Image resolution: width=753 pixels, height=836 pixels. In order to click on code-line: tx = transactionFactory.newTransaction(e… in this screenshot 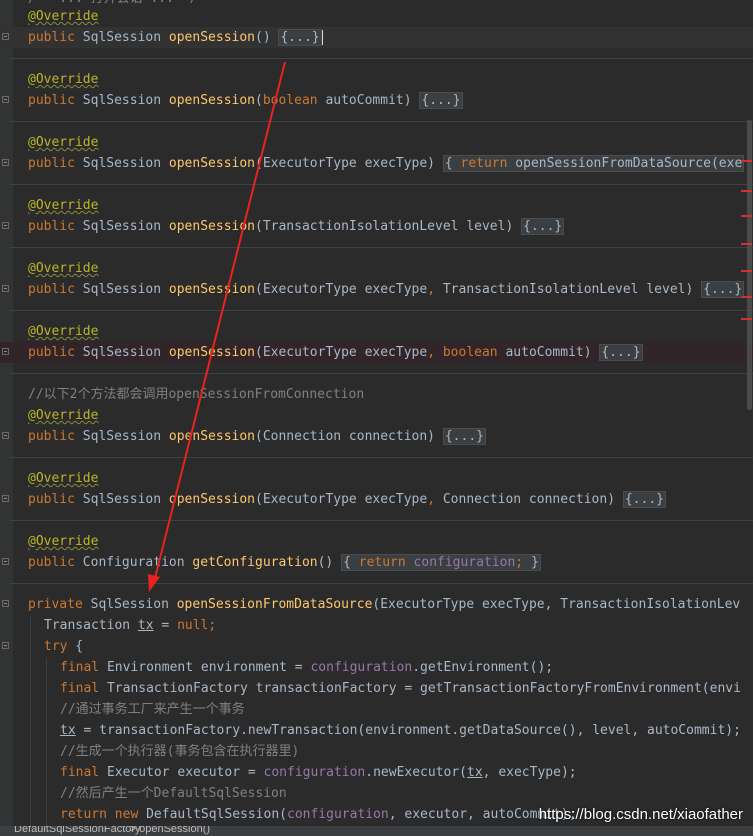, I will do `click(400, 730)`.